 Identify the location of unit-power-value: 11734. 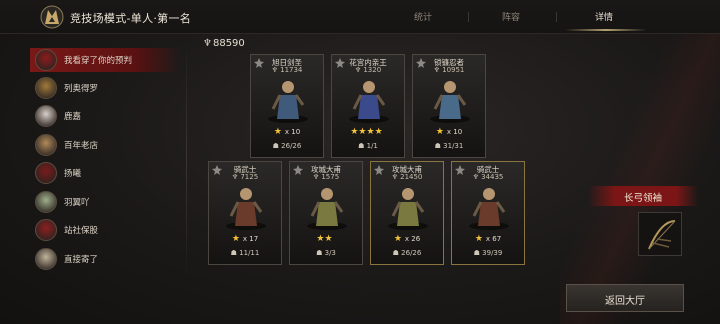
(291, 70).